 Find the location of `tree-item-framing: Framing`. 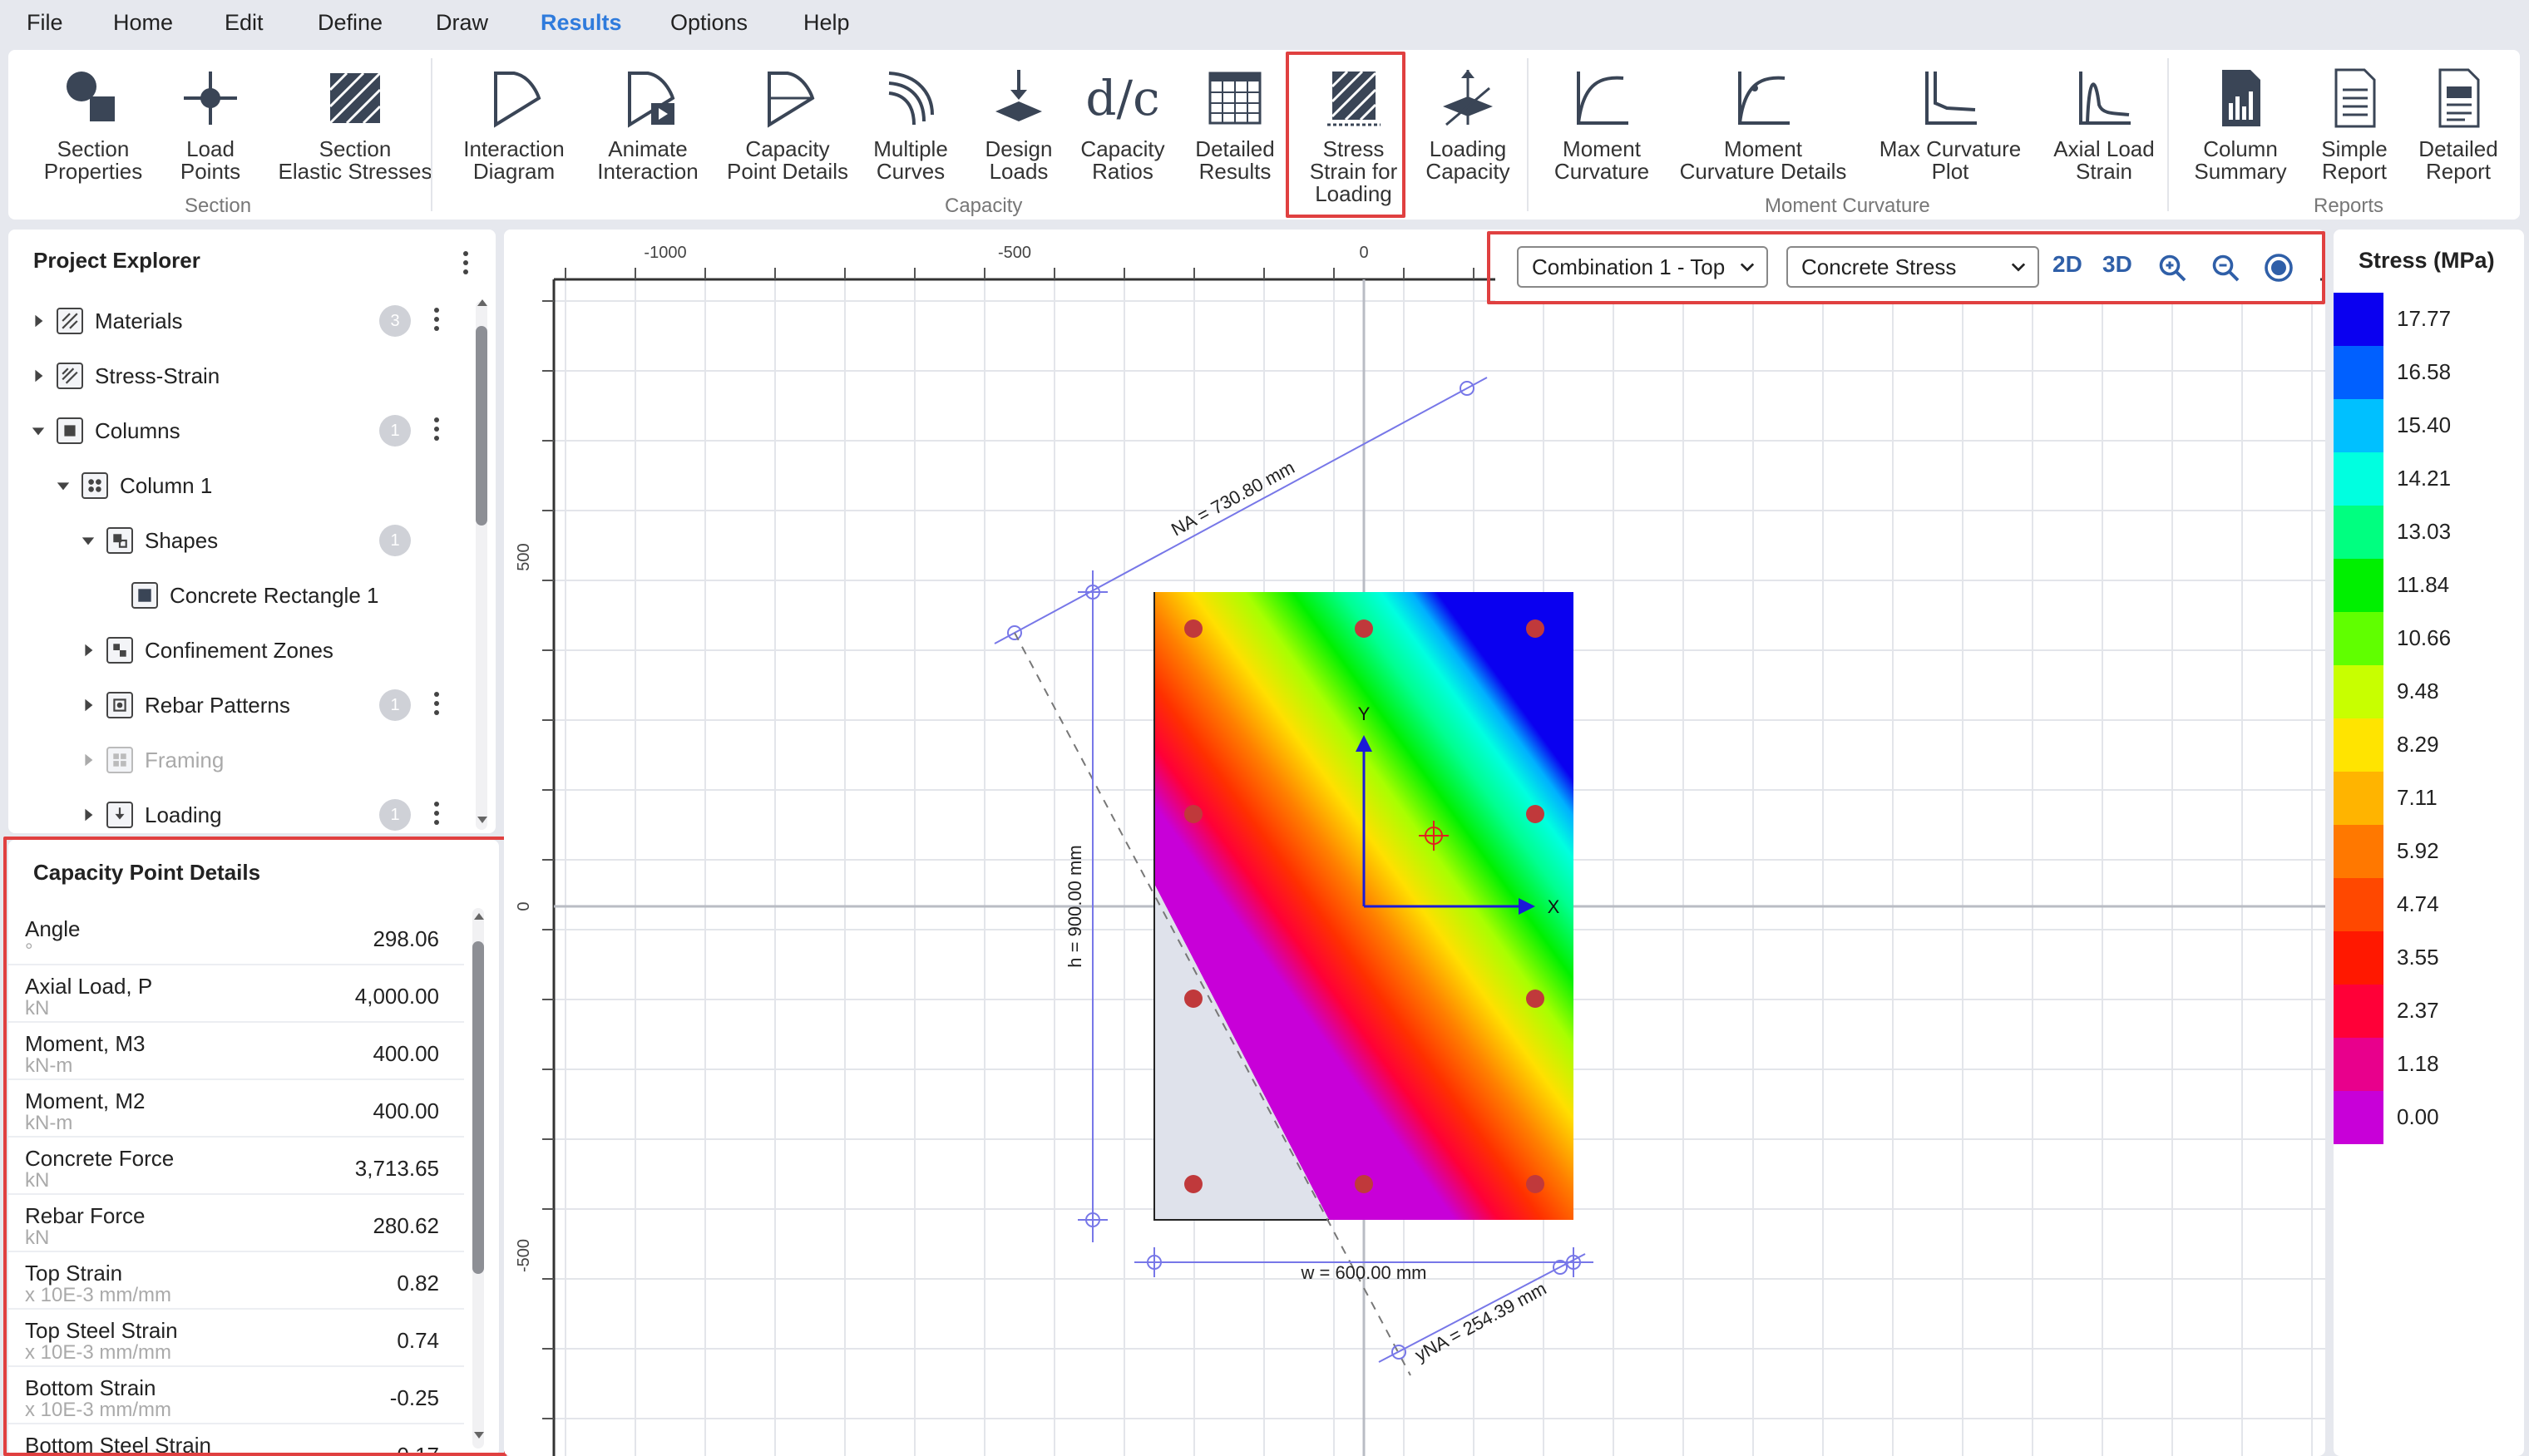

tree-item-framing: Framing is located at coordinates (151, 760).